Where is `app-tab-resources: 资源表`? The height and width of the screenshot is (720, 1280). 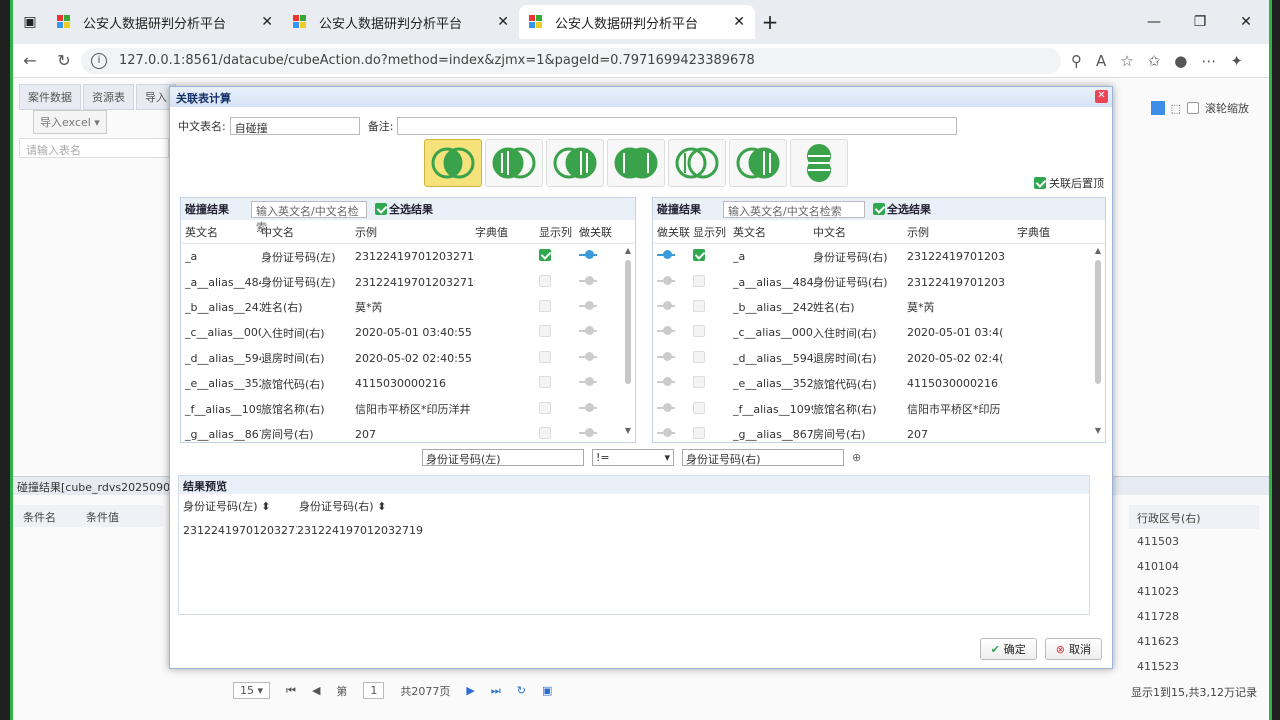 app-tab-resources: 资源表 is located at coordinates (108, 97).